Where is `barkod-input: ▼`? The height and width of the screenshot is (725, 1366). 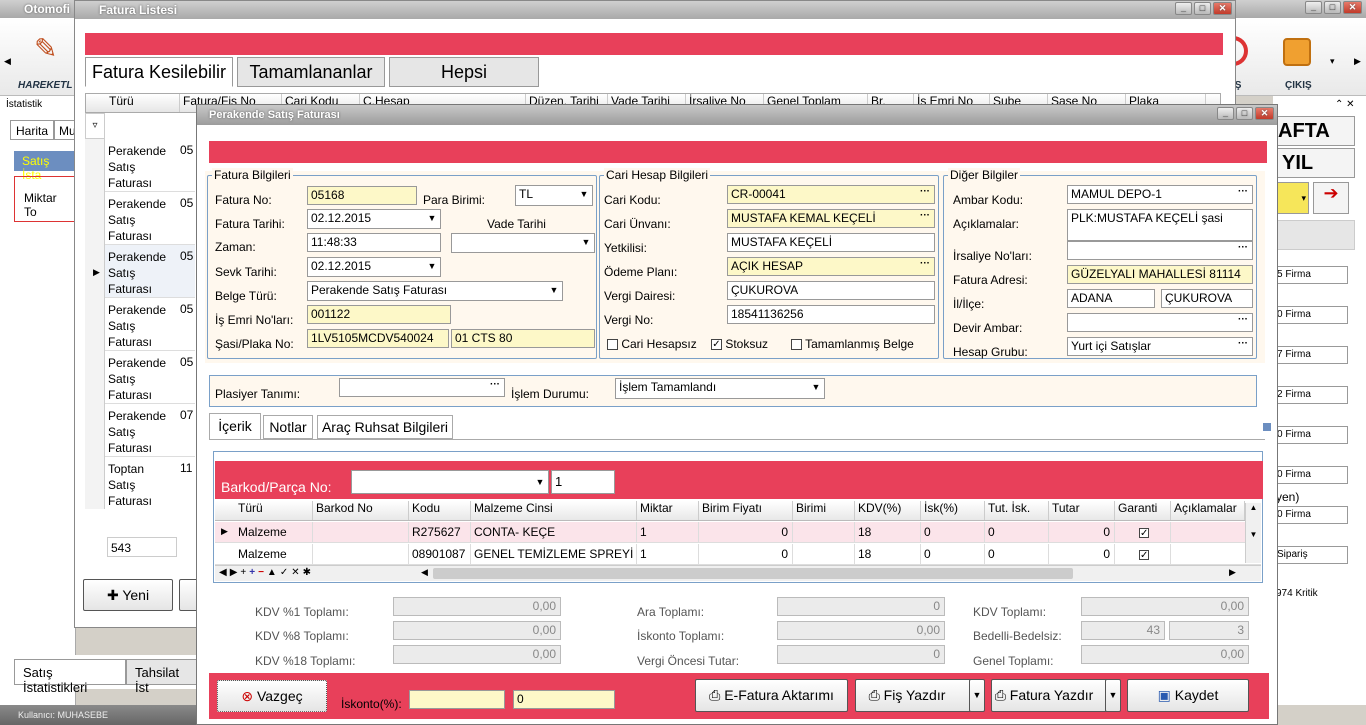 barkod-input: ▼ is located at coordinates (450, 482).